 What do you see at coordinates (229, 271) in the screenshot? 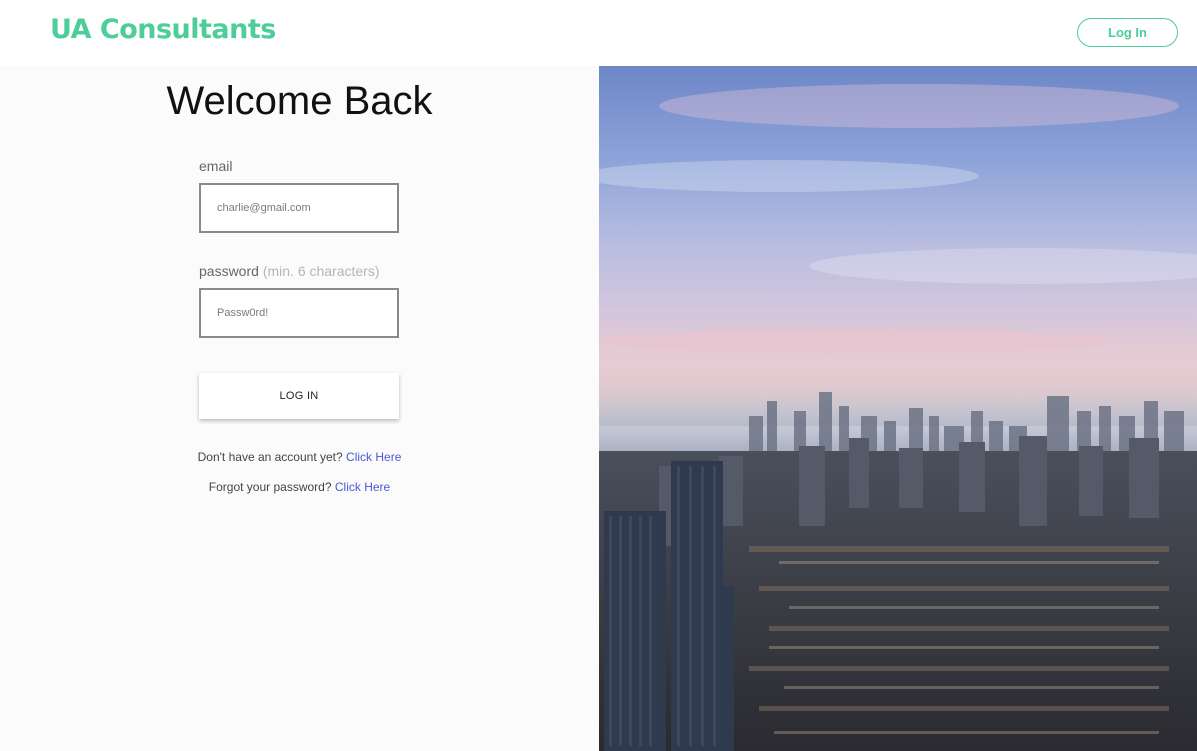
I see `password-label-text: password` at bounding box center [229, 271].